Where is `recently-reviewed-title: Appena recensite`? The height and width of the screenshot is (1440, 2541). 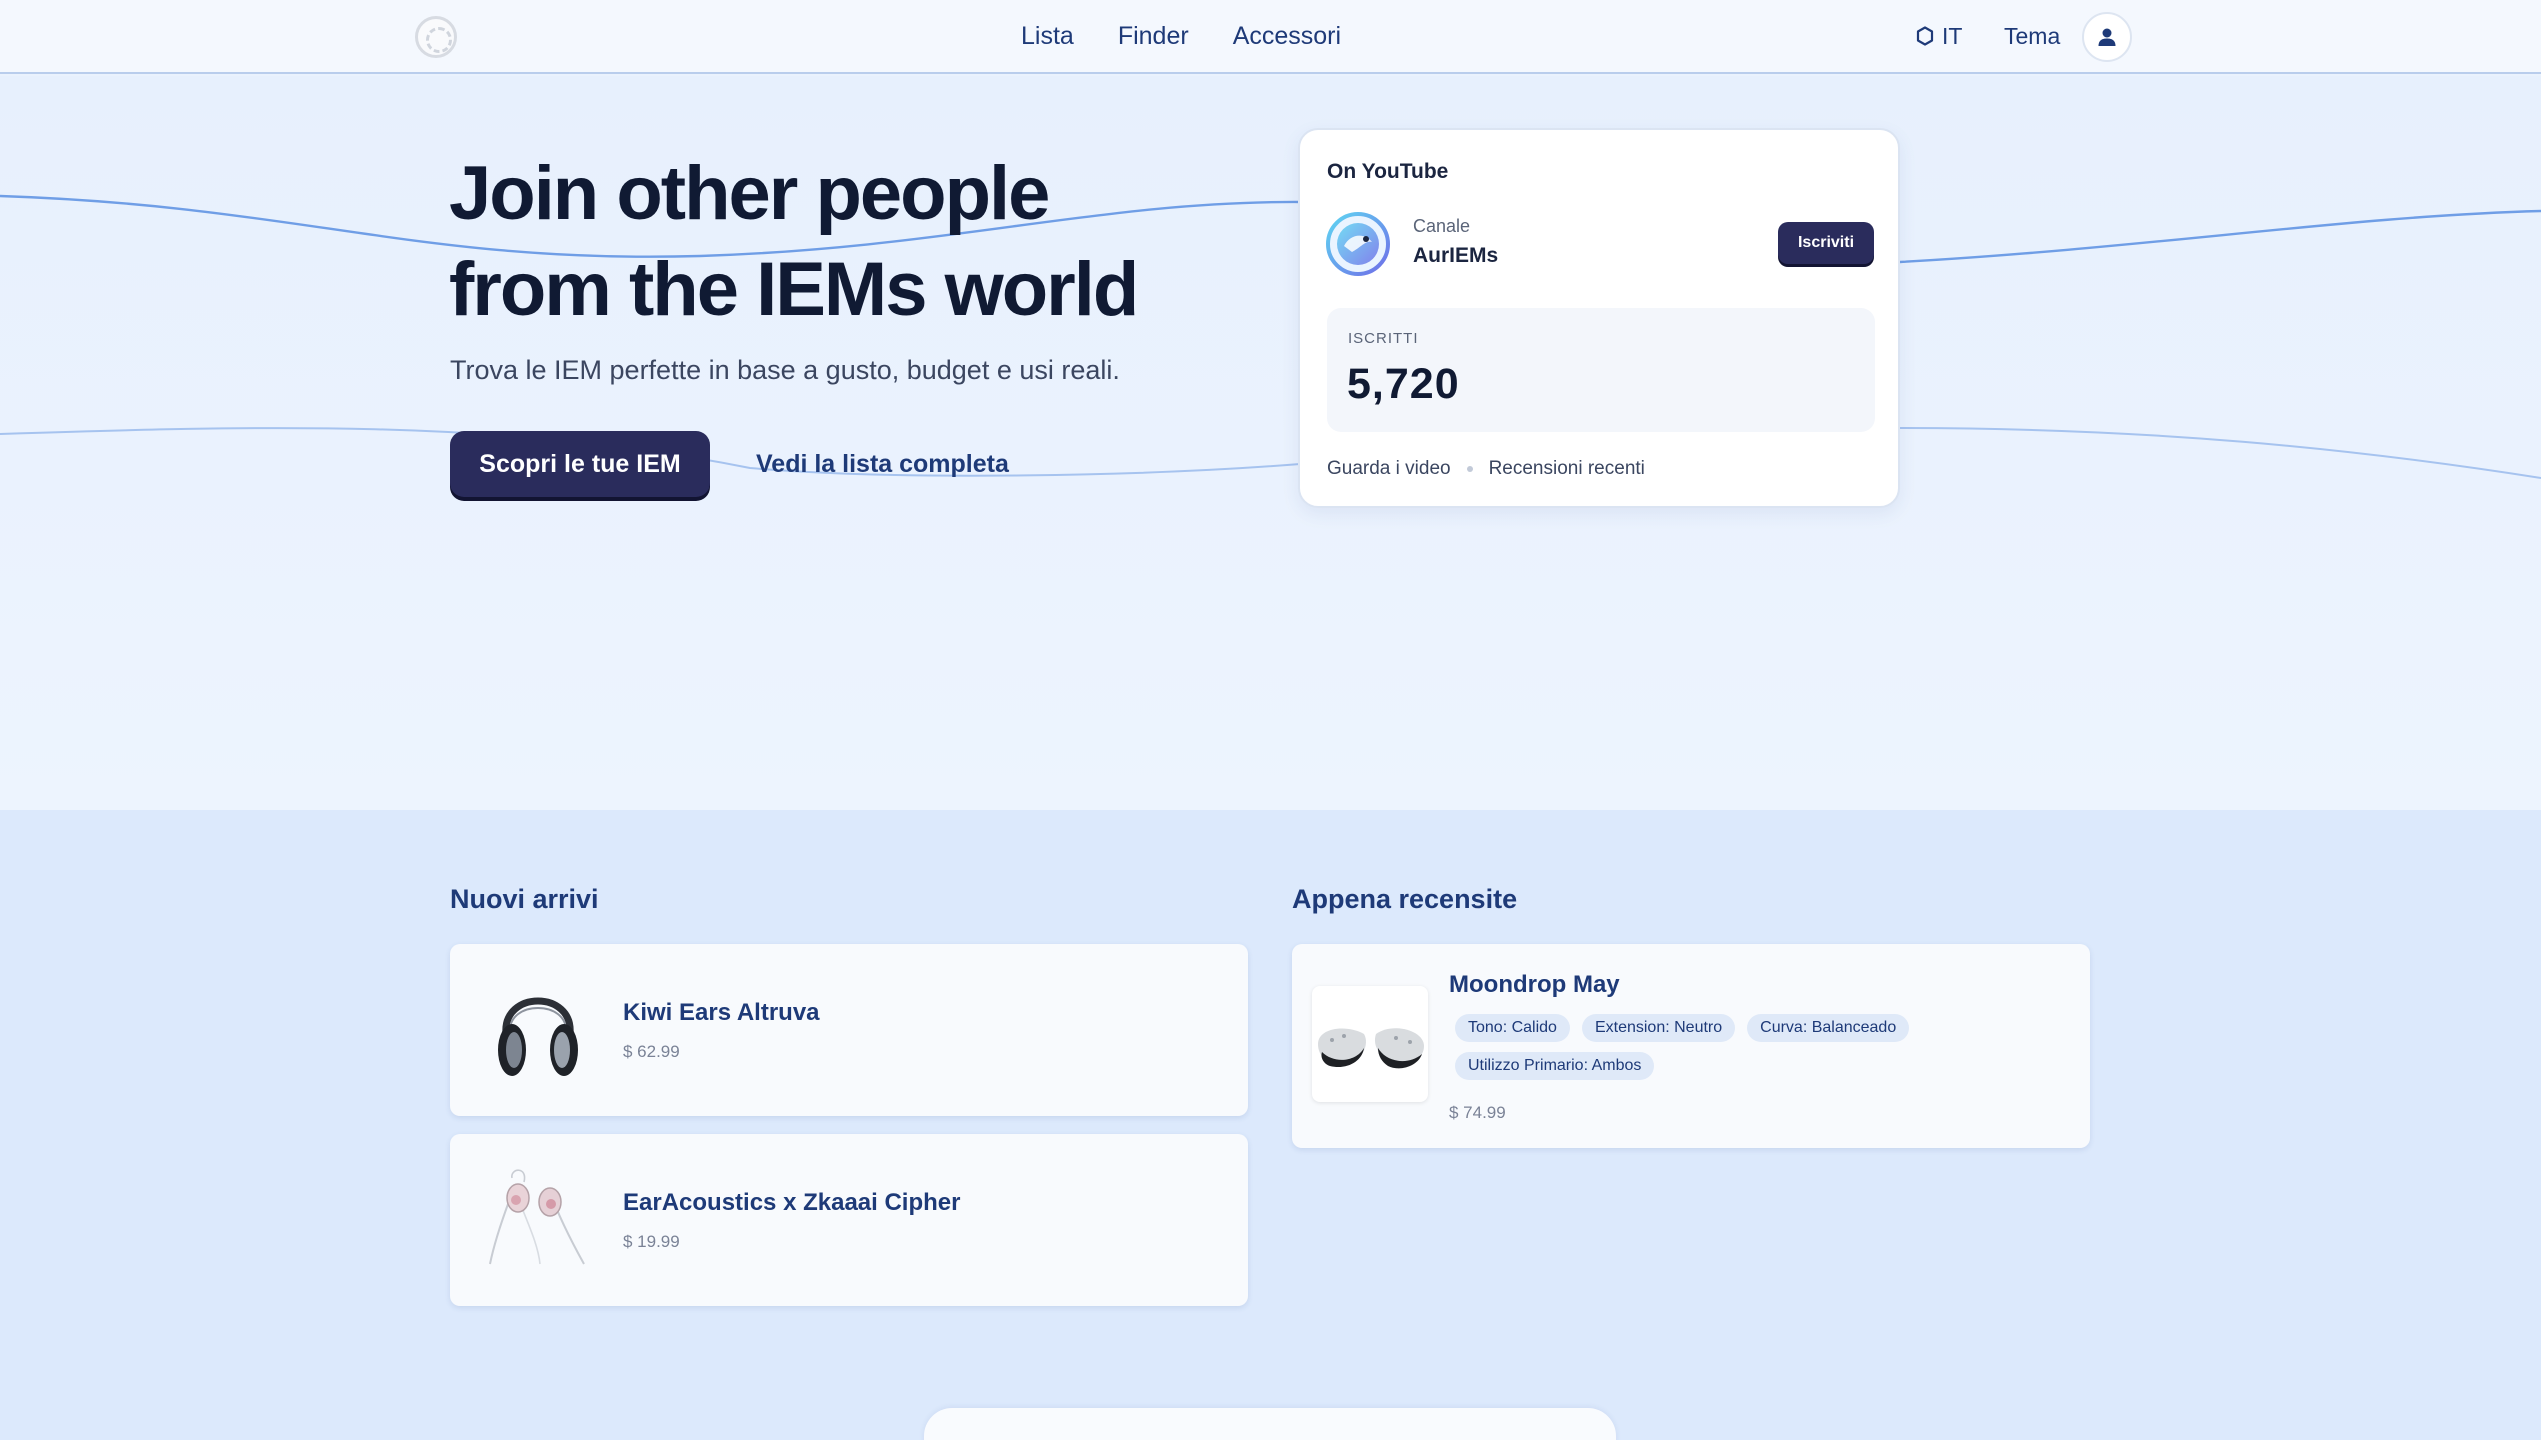 recently-reviewed-title: Appena recensite is located at coordinates (1405, 899).